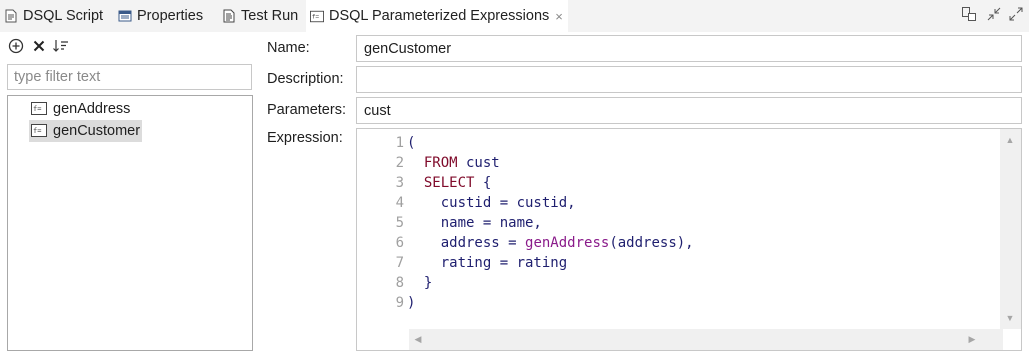 The height and width of the screenshot is (358, 1029). I want to click on tab-label: DSQL Script, so click(63, 16).